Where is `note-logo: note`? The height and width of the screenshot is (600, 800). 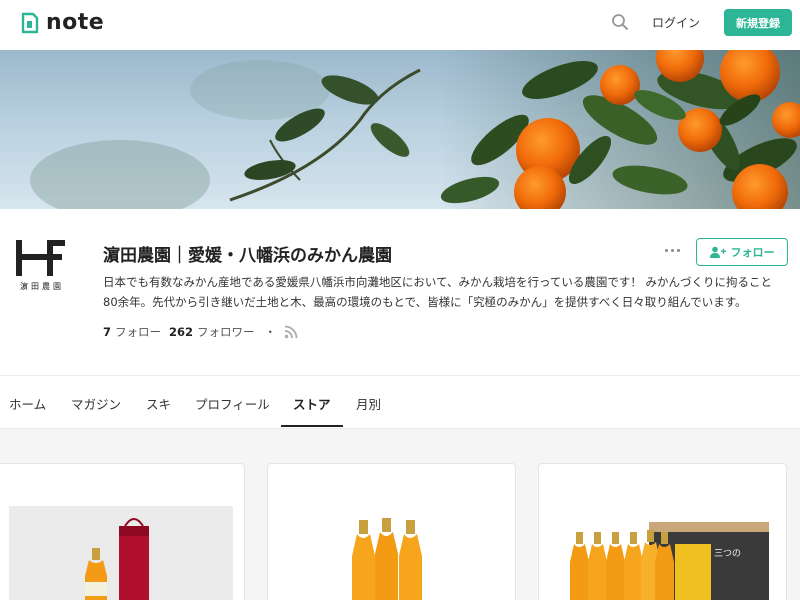
note-logo: note is located at coordinates (62, 22).